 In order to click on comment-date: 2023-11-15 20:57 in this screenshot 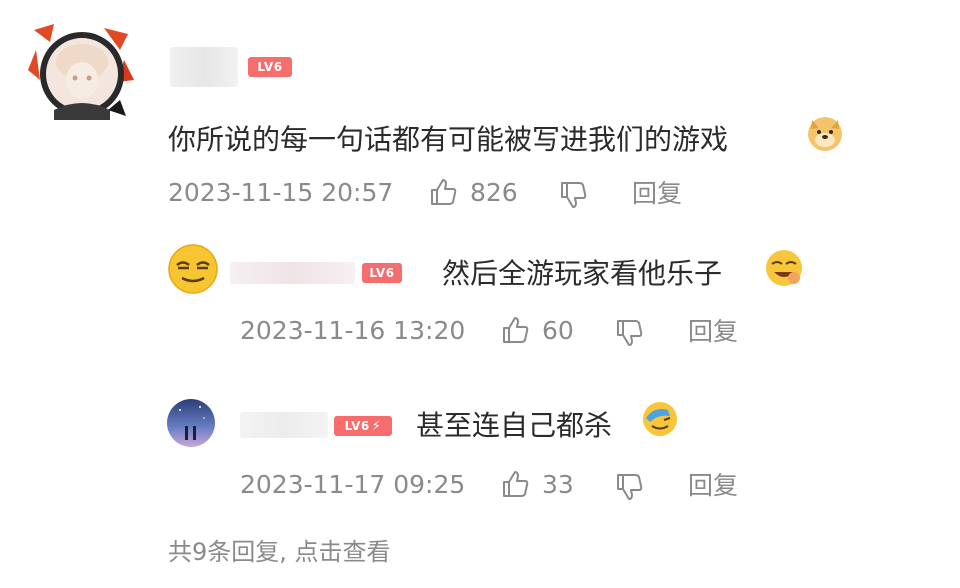, I will do `click(281, 192)`.